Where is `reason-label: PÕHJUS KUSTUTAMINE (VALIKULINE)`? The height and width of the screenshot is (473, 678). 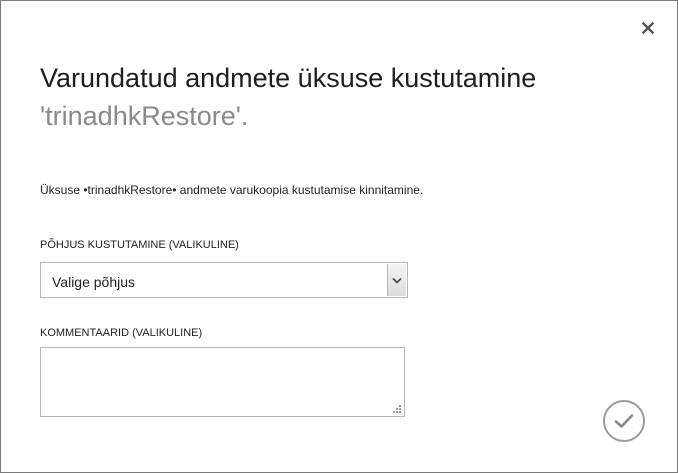 reason-label: PÕHJUS KUSTUTAMINE (VALIKULINE) is located at coordinates (139, 245).